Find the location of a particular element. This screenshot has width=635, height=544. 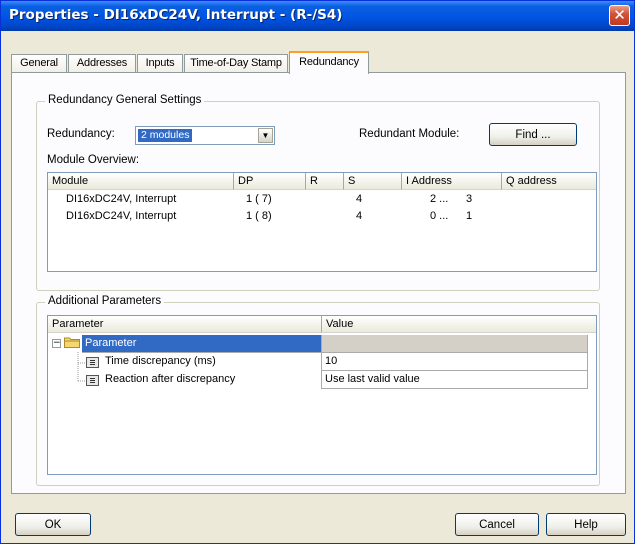

column-r: R is located at coordinates (325, 181).